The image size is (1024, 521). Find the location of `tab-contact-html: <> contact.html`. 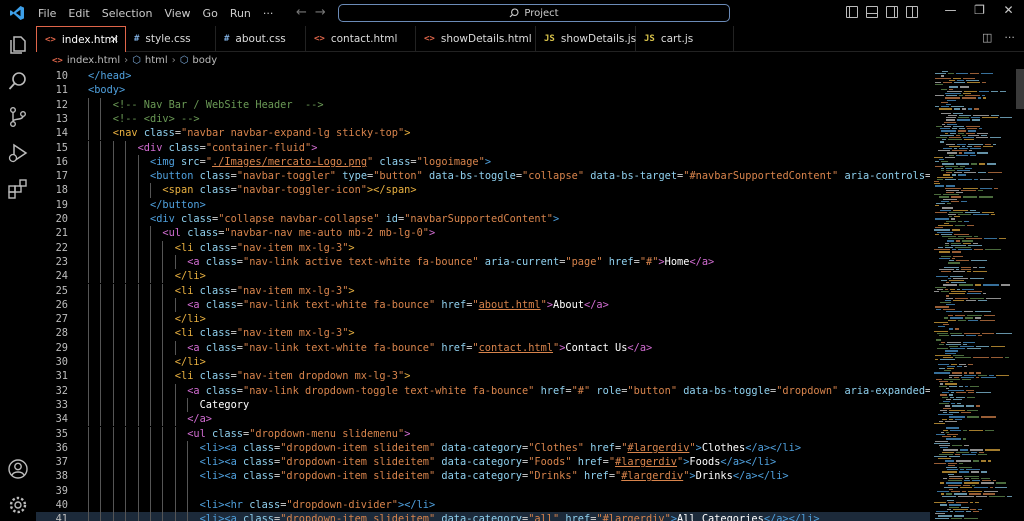

tab-contact-html: <> contact.html is located at coordinates (361, 39).